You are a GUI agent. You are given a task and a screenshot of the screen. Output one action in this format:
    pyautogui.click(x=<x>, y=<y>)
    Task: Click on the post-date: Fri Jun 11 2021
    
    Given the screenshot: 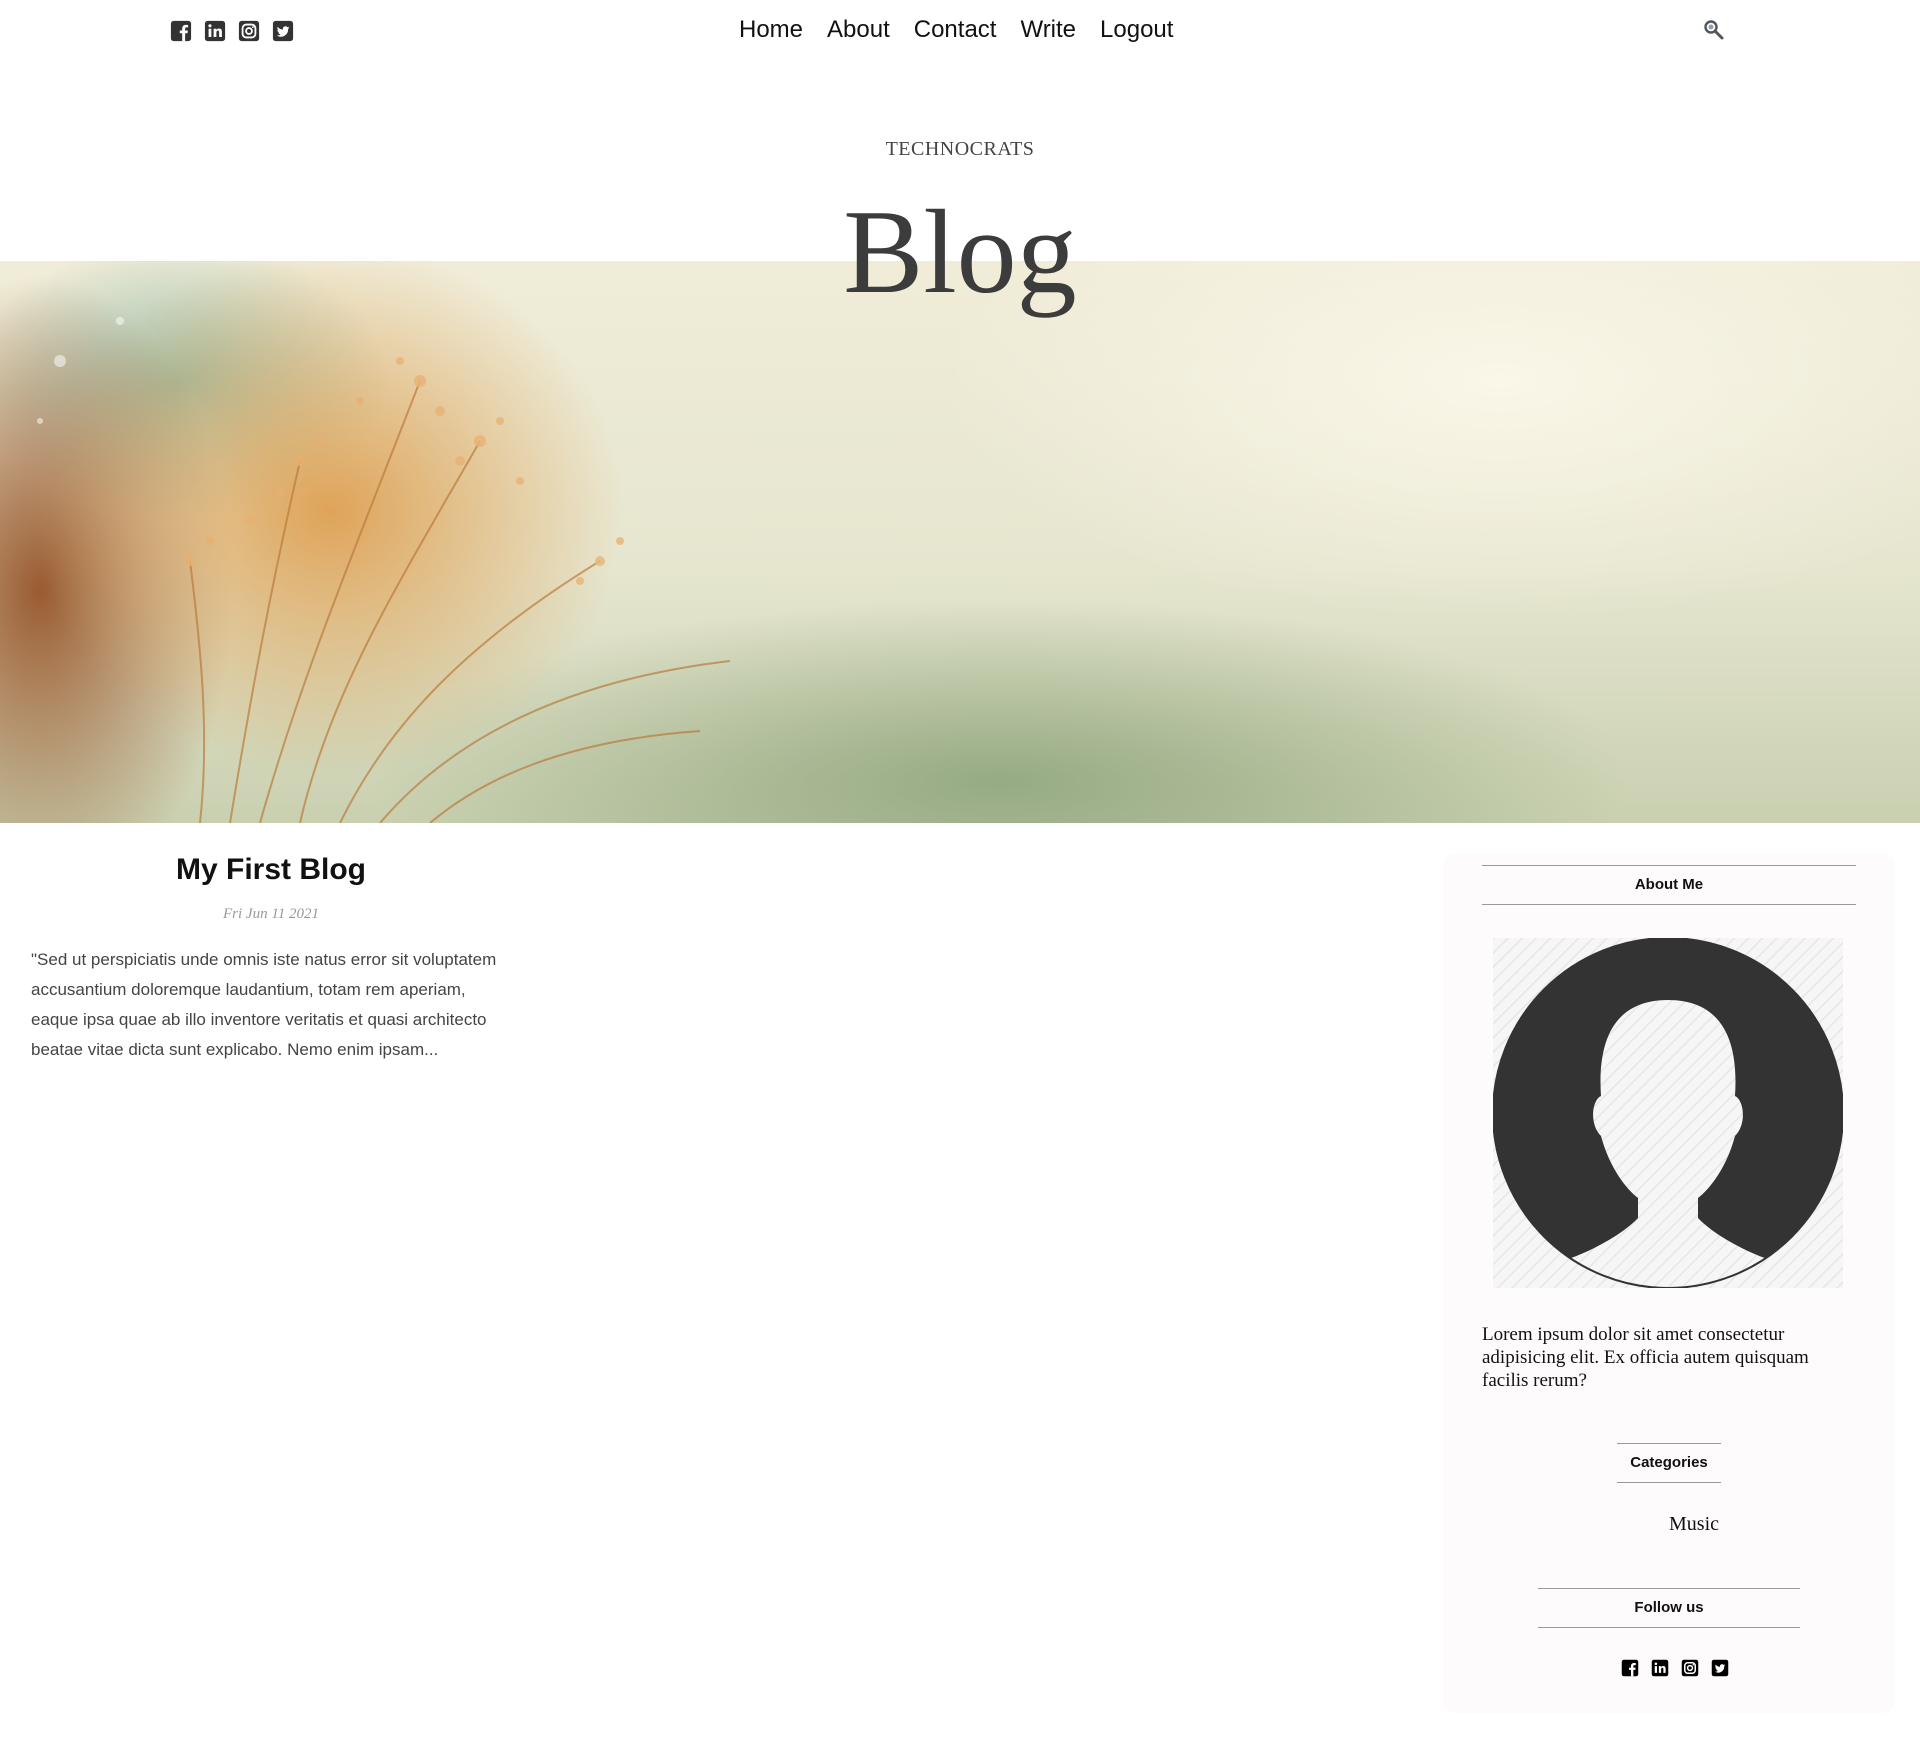 What is the action you would take?
    pyautogui.click(x=271, y=914)
    